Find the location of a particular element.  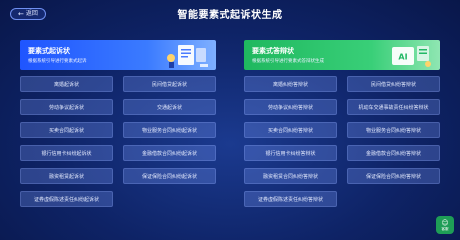

defense-item: 买卖合同纠纷答辩状 is located at coordinates (290, 130).